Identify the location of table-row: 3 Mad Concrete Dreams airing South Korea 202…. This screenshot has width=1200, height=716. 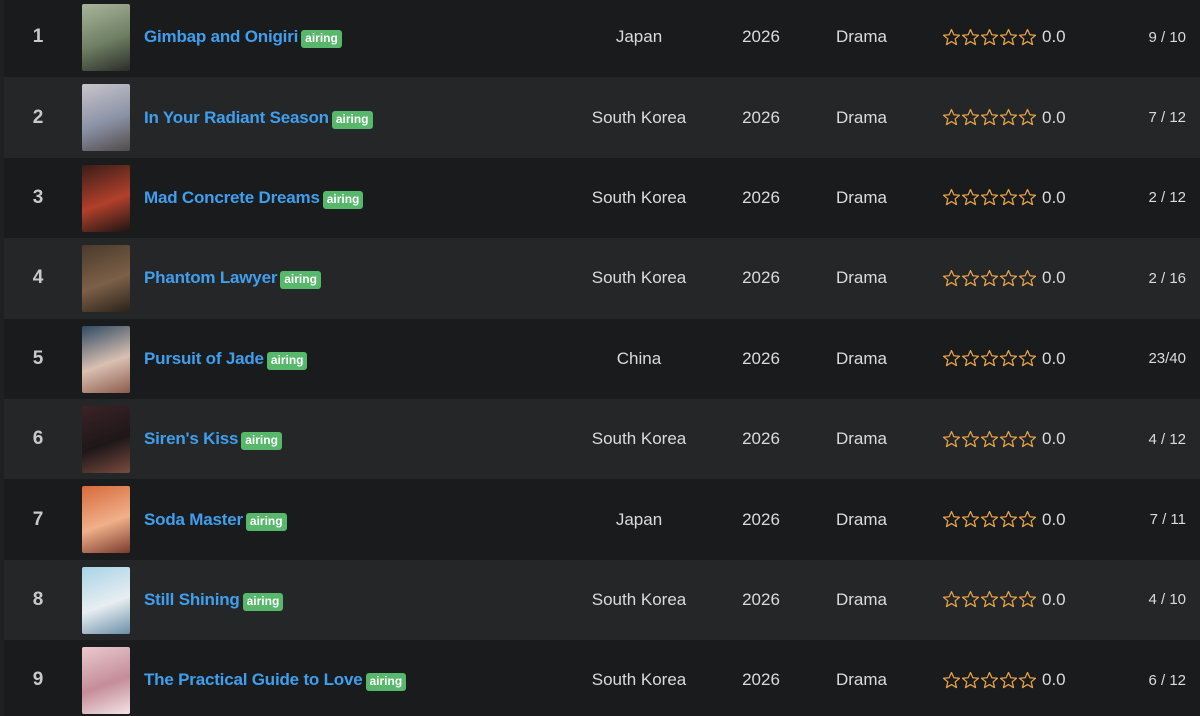
(602, 198).